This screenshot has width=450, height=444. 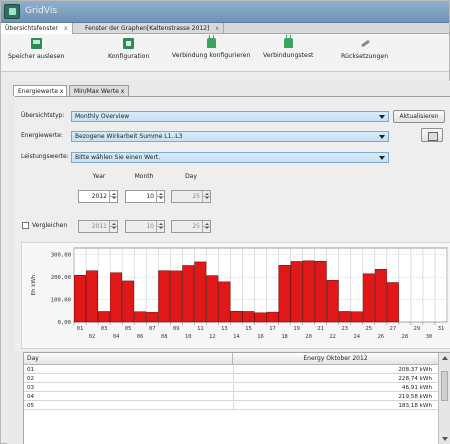 I want to click on x-tick-label: 03, so click(x=104, y=329).